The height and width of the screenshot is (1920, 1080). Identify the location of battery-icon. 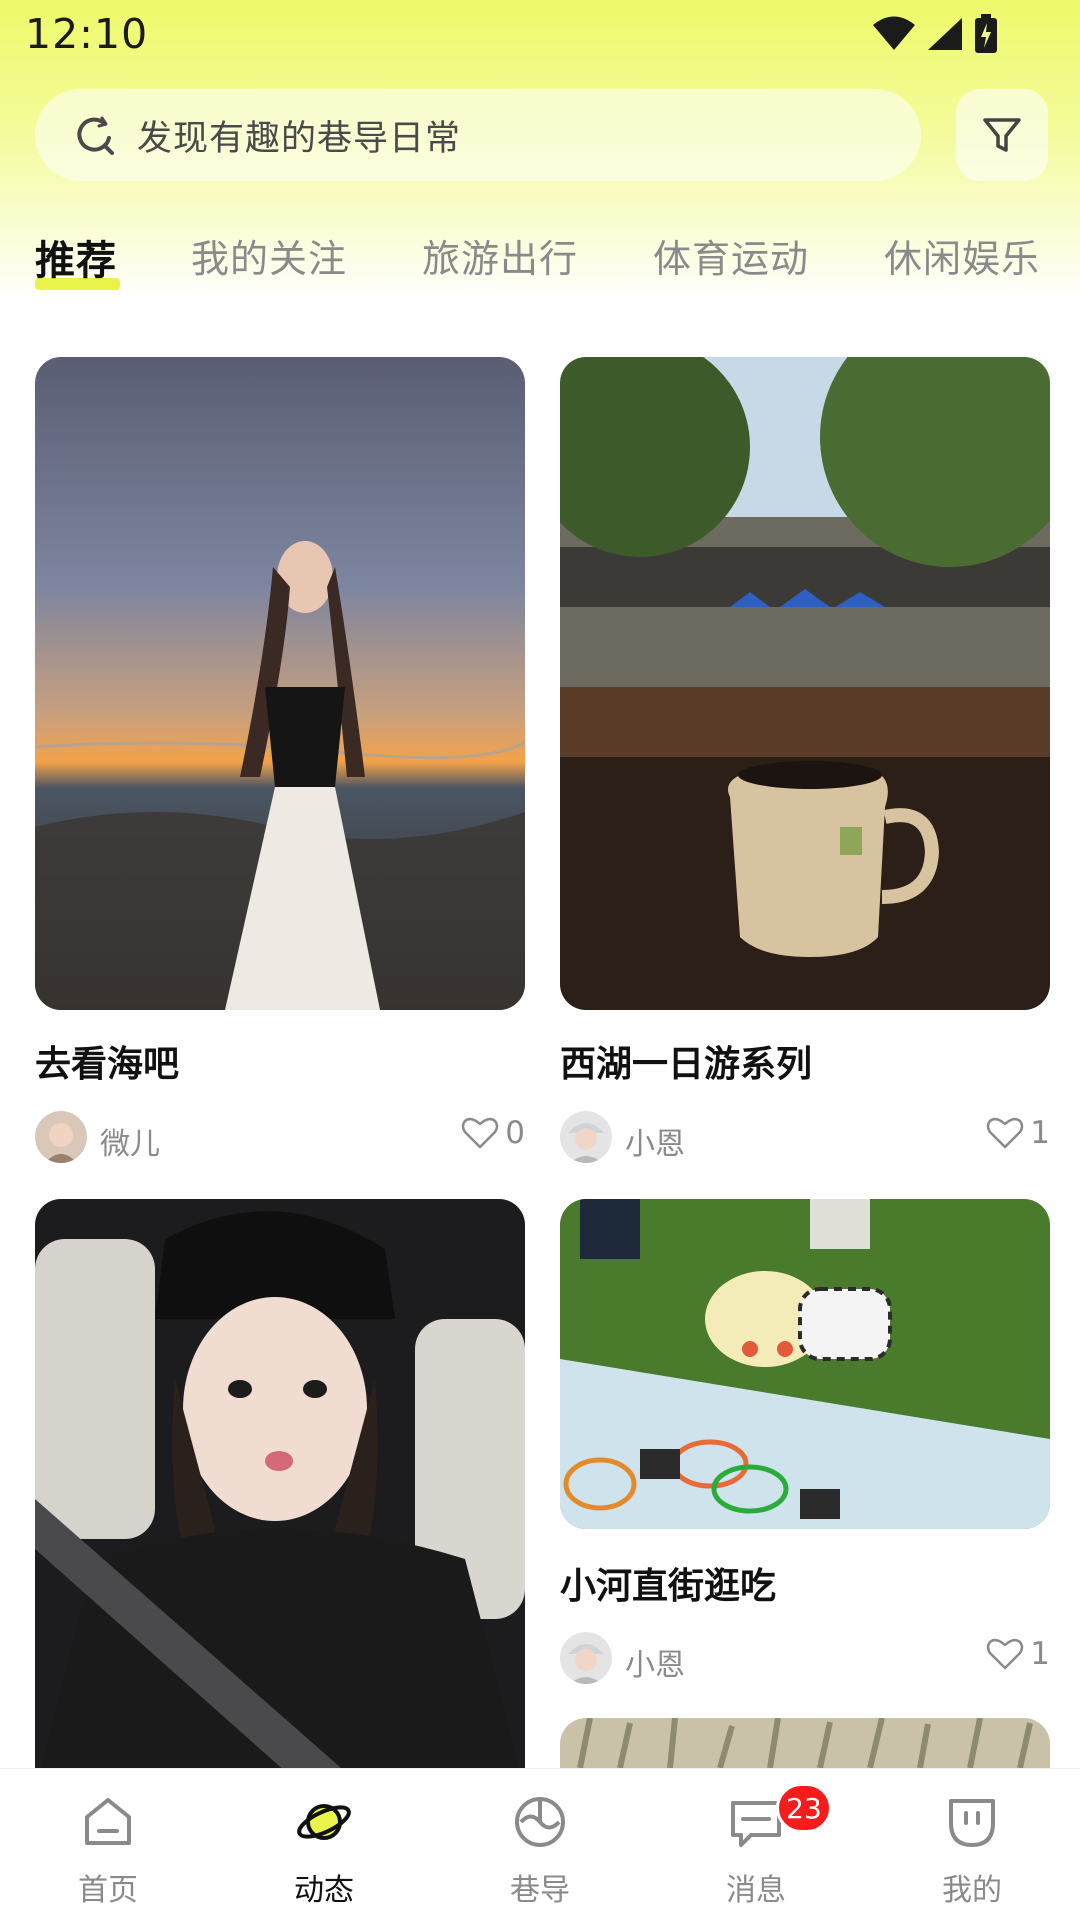
(986, 33).